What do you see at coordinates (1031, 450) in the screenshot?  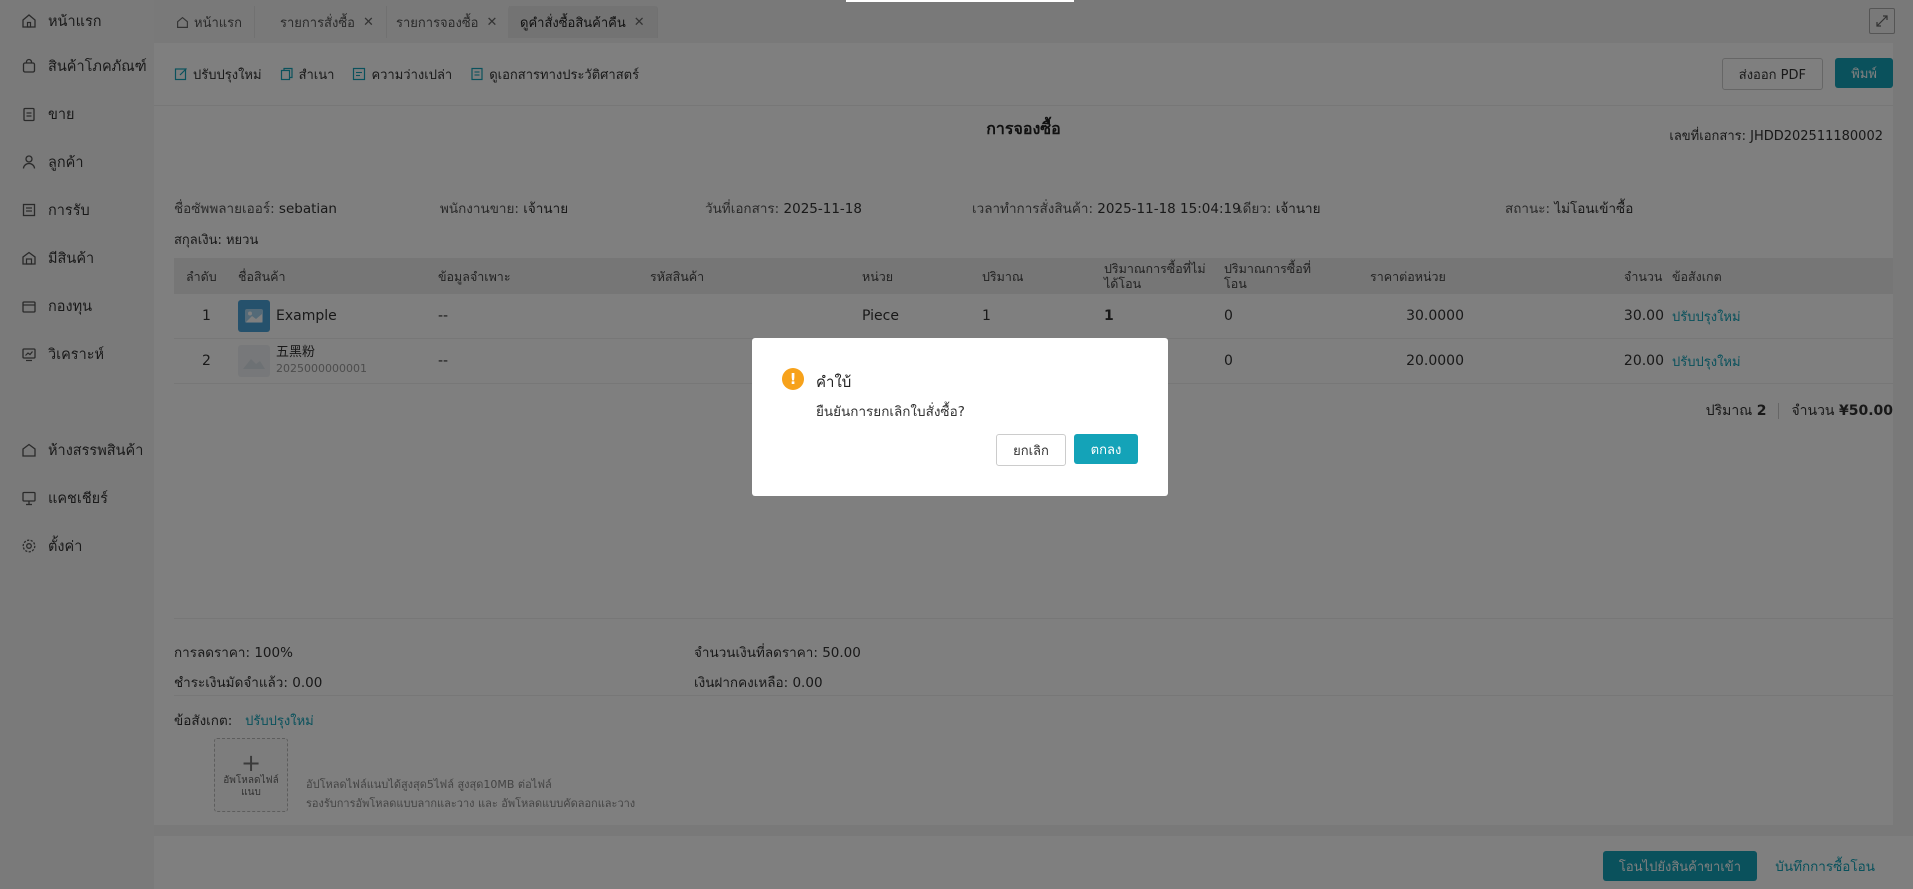 I see `cancel-button: ยกเลิก` at bounding box center [1031, 450].